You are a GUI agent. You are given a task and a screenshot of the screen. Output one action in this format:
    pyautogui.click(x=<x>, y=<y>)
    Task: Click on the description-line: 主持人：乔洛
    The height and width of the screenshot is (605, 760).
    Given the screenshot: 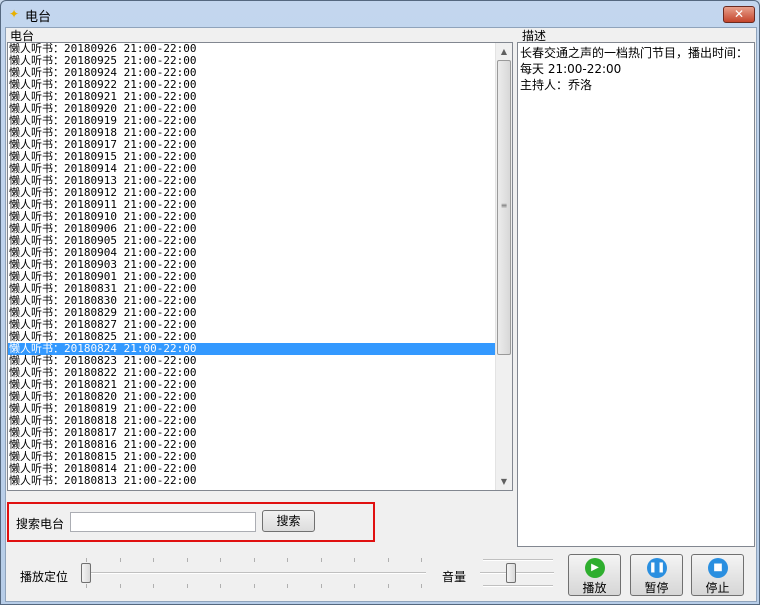 What is the action you would take?
    pyautogui.click(x=556, y=85)
    